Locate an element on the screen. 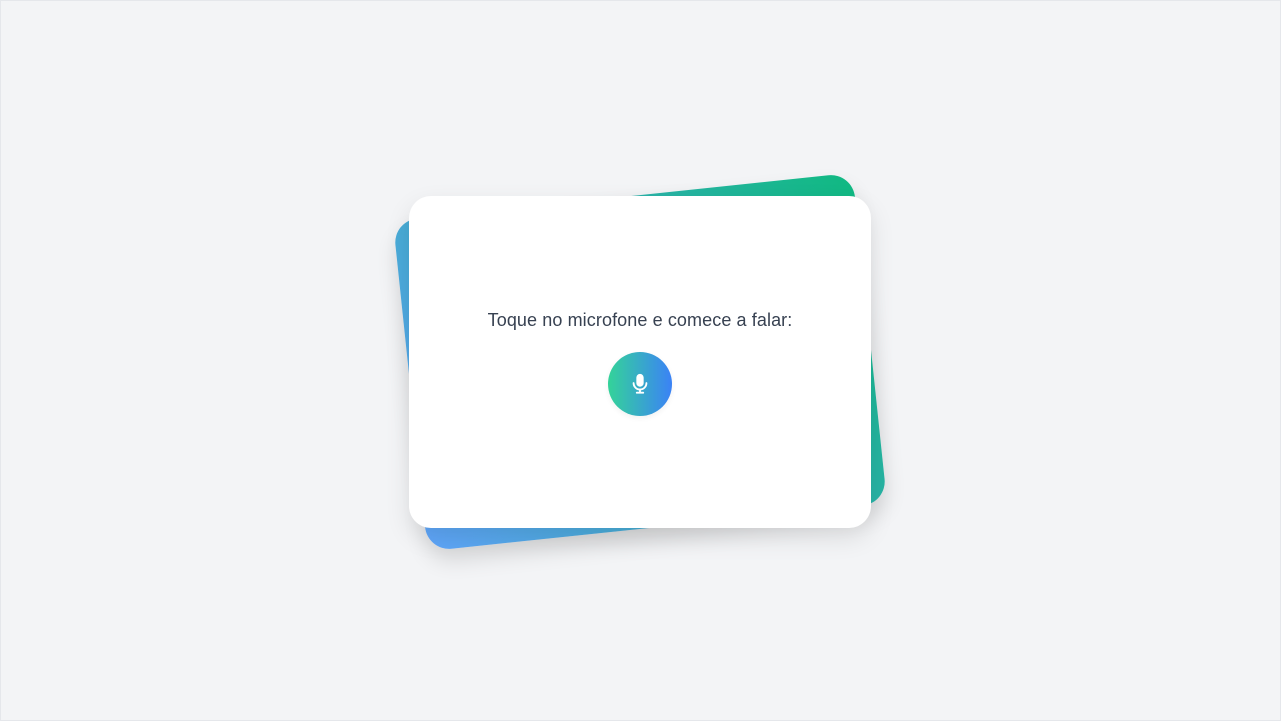  microphone-icon is located at coordinates (640, 383).